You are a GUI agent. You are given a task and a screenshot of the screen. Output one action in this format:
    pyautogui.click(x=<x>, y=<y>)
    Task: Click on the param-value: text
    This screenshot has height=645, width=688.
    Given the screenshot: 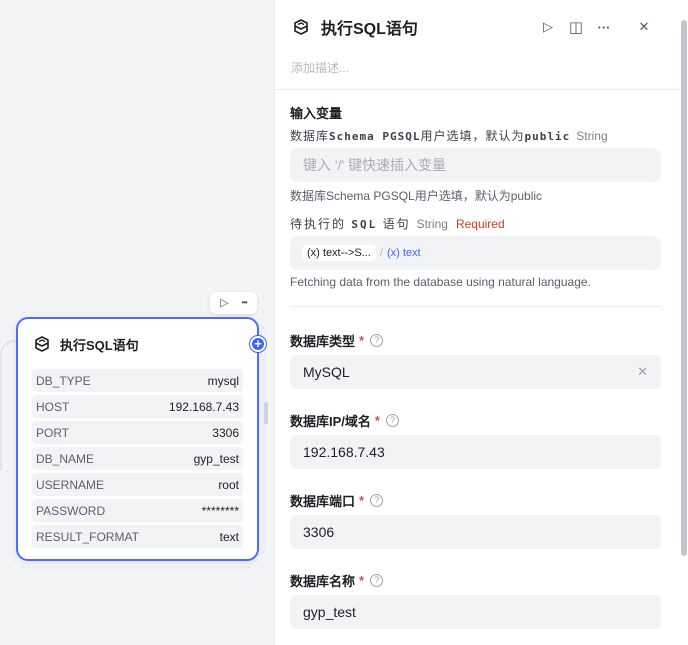 What is the action you would take?
    pyautogui.click(x=229, y=536)
    